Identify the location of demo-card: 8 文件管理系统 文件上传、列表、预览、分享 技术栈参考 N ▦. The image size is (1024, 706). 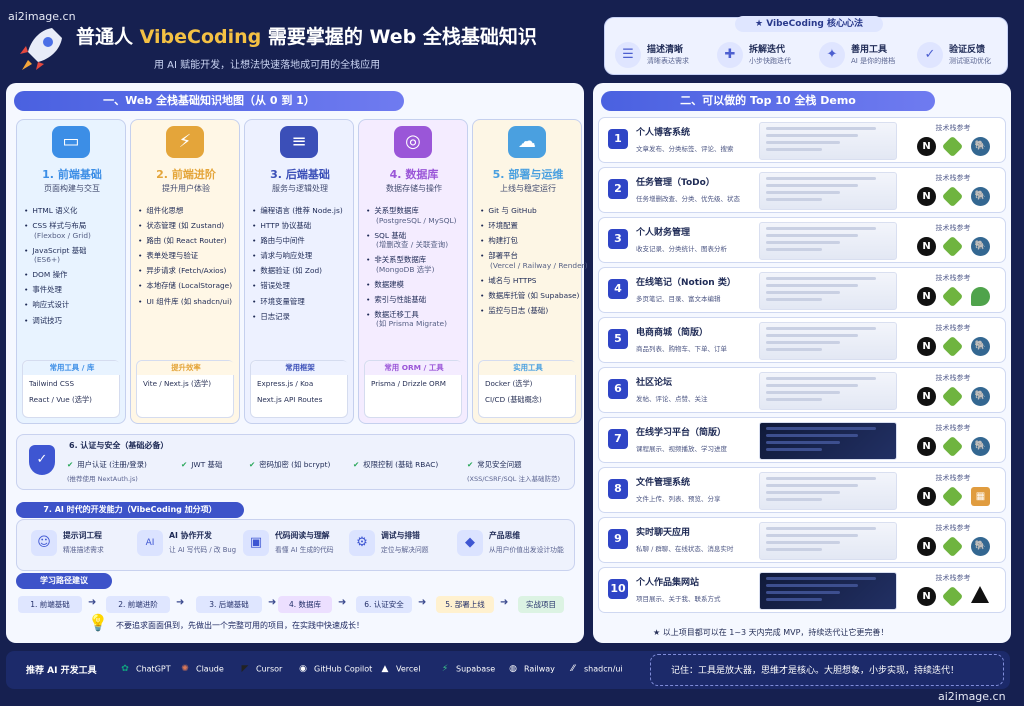
(802, 490).